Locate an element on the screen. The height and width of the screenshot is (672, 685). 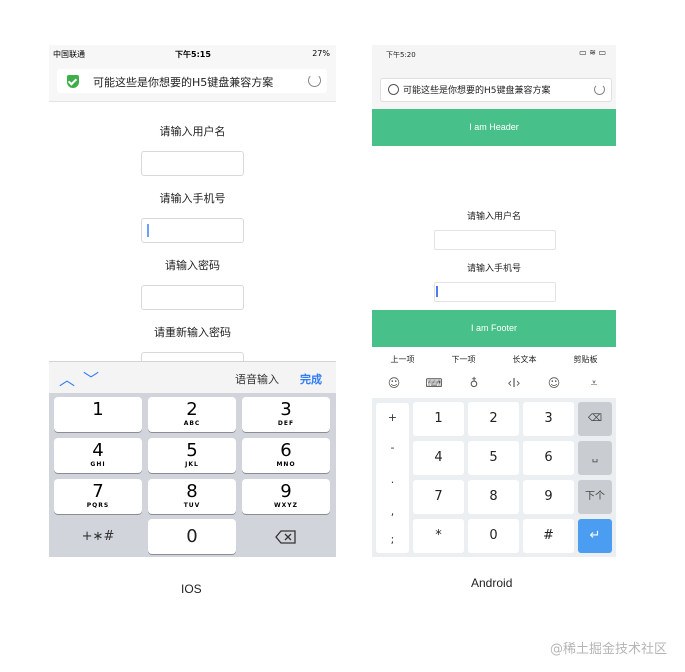
enter-key: ↵ is located at coordinates (595, 536).